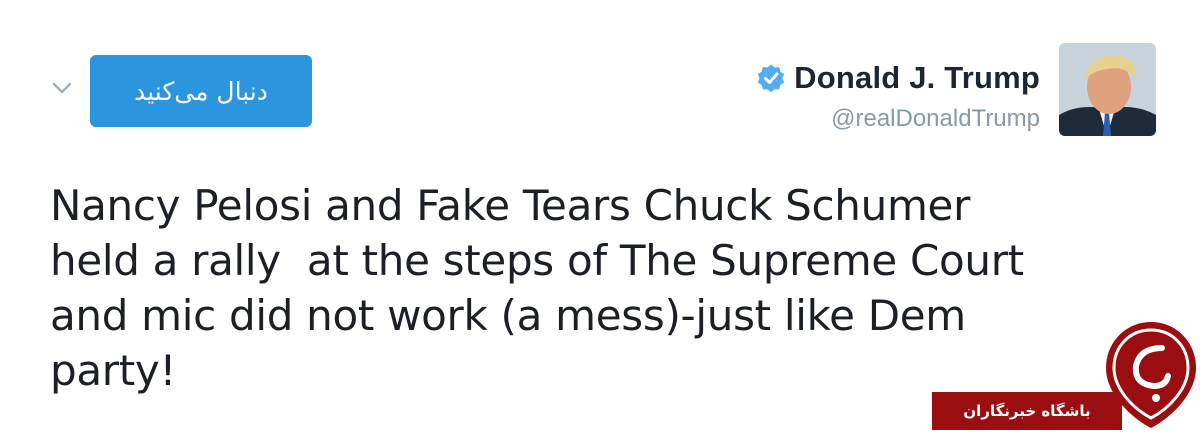 This screenshot has width=1200, height=433. I want to click on author-handle: @realDonaldTrump, so click(935, 119).